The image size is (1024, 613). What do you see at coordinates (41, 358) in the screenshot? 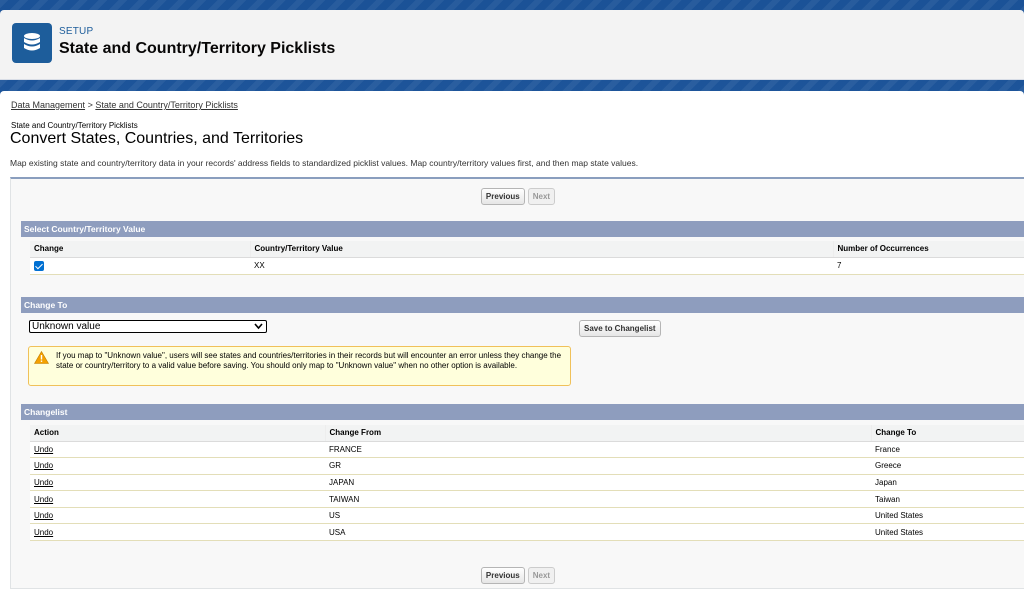
I see `warning-icon` at bounding box center [41, 358].